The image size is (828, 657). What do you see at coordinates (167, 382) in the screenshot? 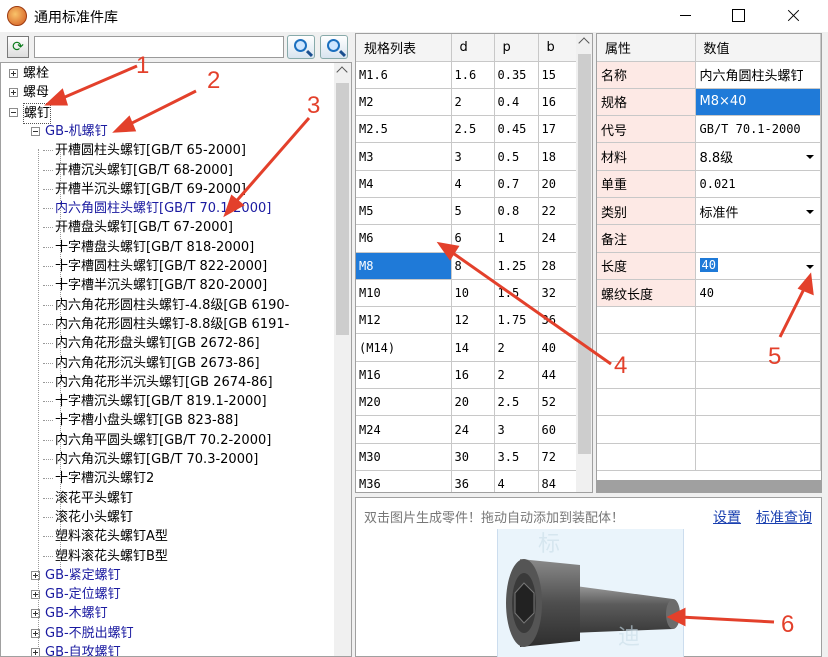
I see `tree-leaf-item: 内六角花形半沉头螺钉[GB 2674-86]` at bounding box center [167, 382].